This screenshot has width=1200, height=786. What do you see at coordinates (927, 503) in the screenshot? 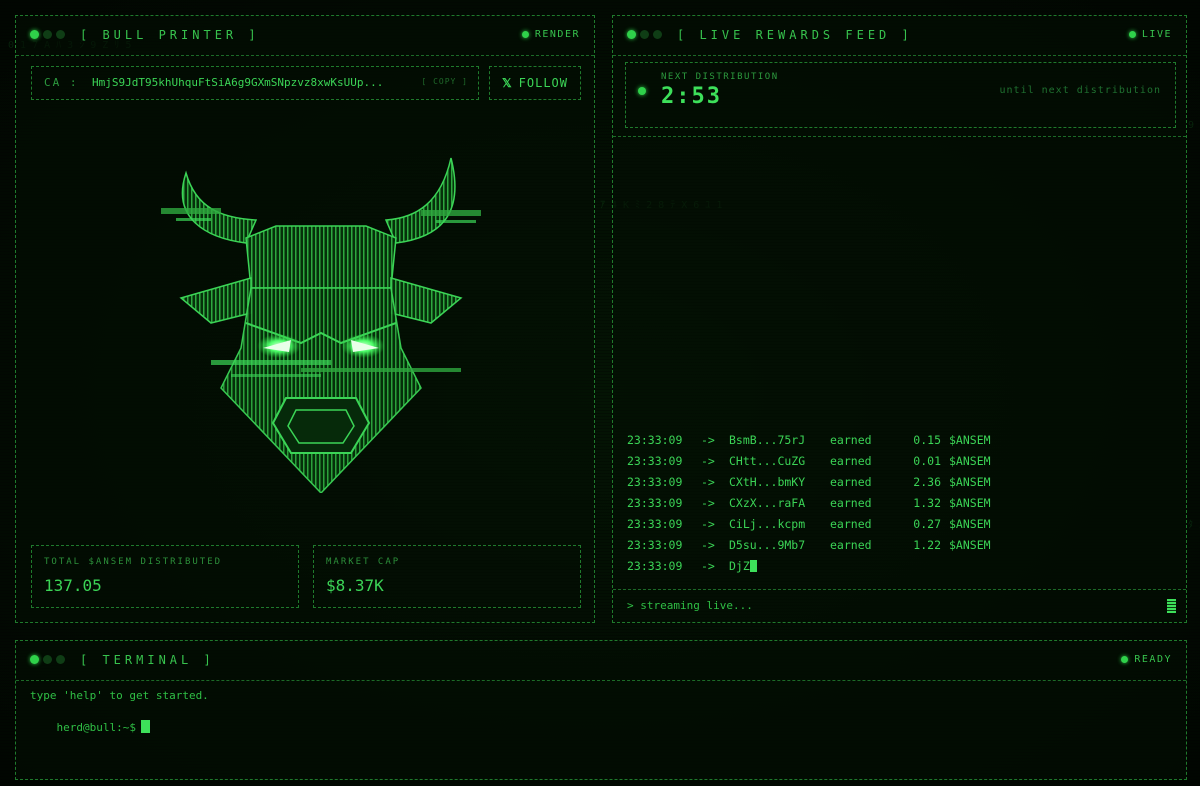
I see `feed-amount: 1.32` at bounding box center [927, 503].